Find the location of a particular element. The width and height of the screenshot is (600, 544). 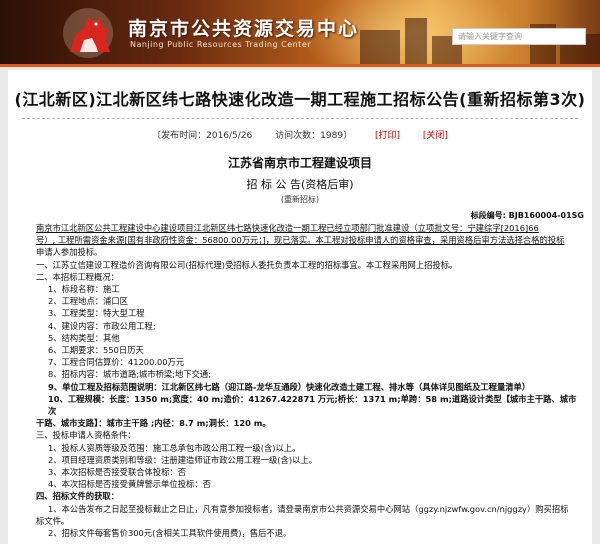

publish-time: 〔发布时间：2016/5/26 is located at coordinates (202, 136).